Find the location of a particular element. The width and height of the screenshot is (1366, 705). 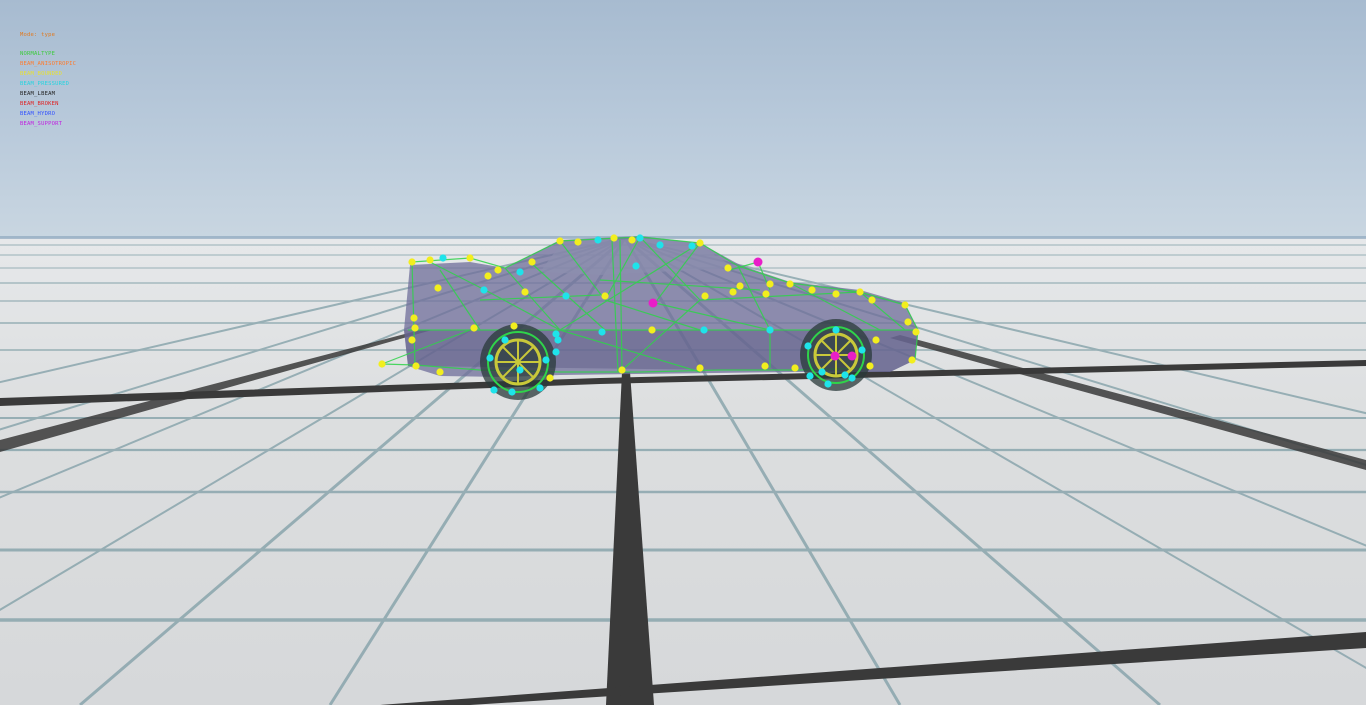

legend-item: BEAM_BOUNDED is located at coordinates (41, 74).